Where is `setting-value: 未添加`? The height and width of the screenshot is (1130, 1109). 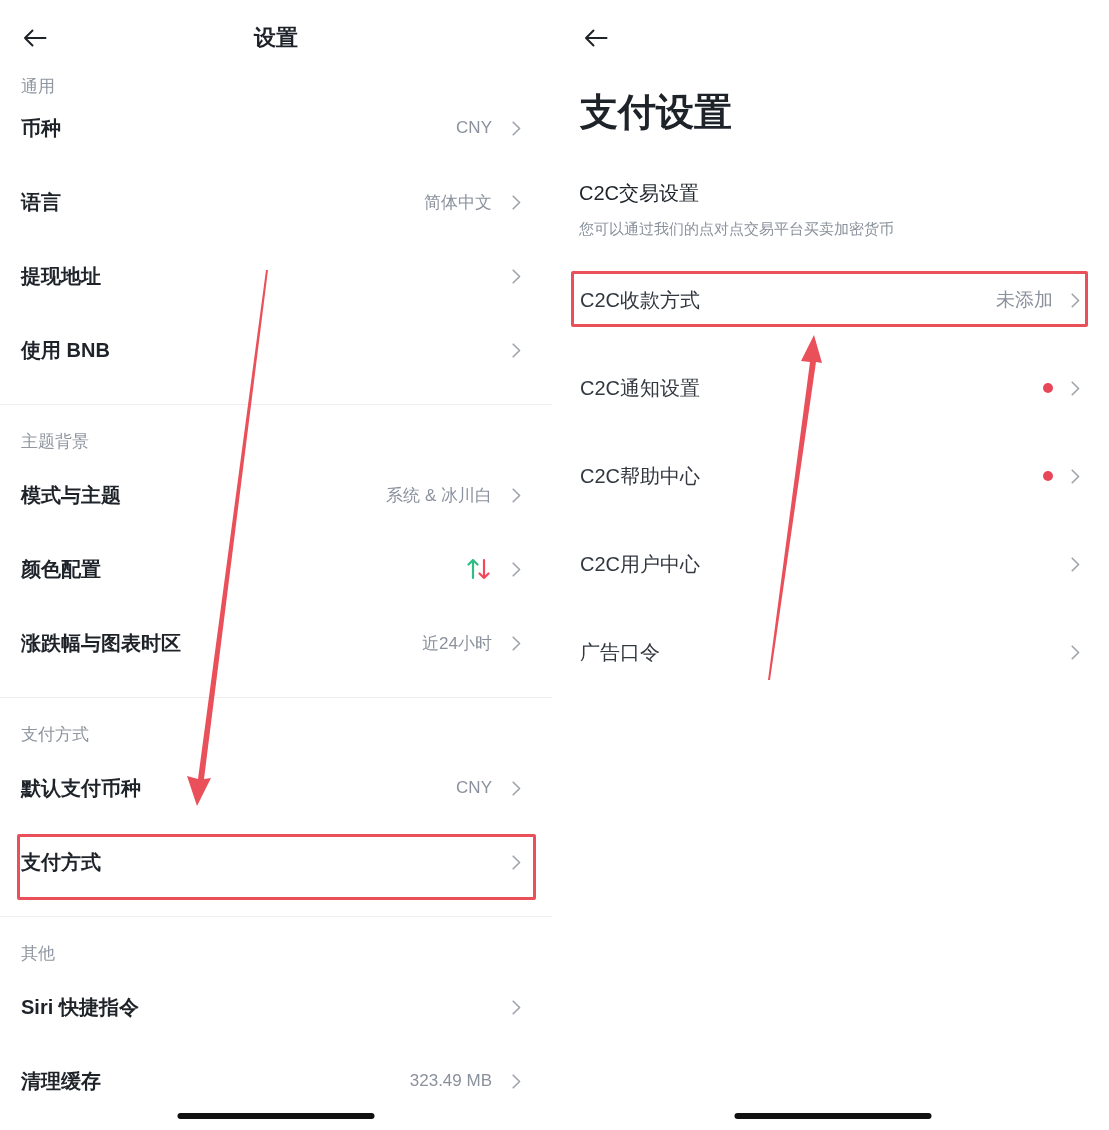
setting-value: 未添加 is located at coordinates (1024, 300).